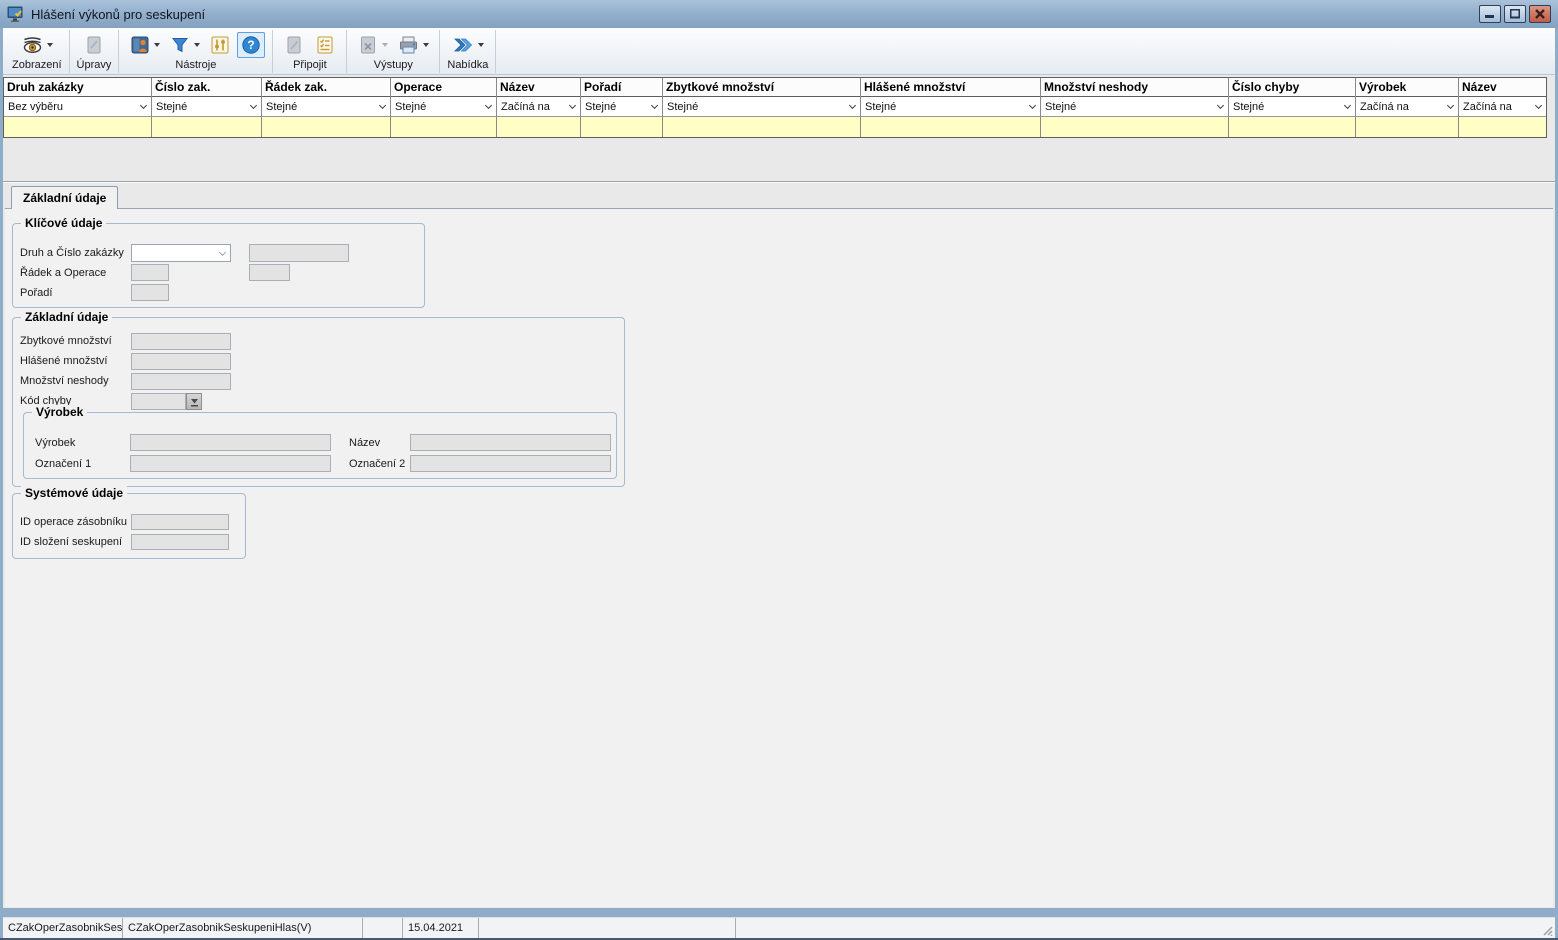  What do you see at coordinates (181, 381) in the screenshot?
I see `mnozstvi-neshody-field` at bounding box center [181, 381].